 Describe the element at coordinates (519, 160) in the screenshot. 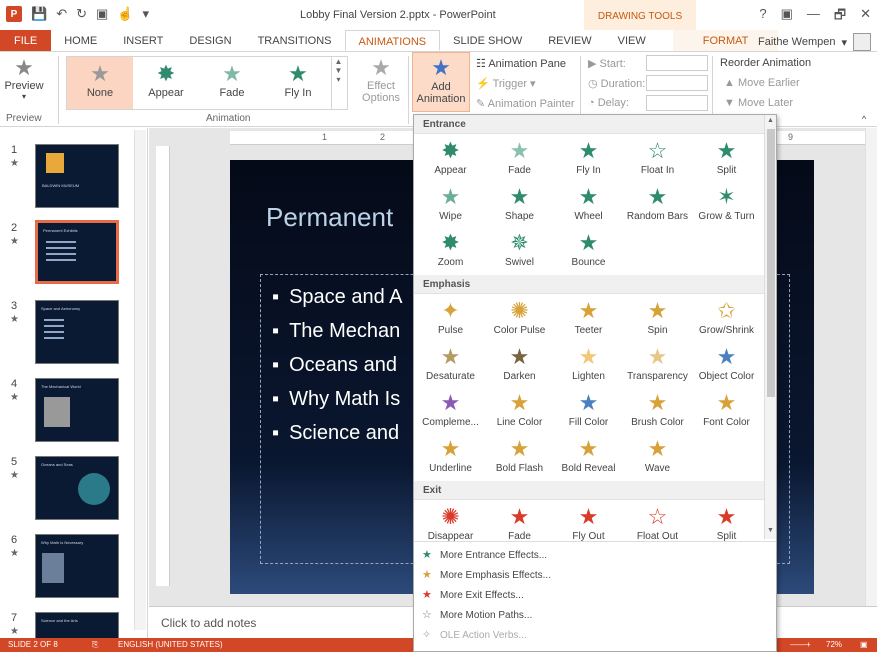

I see `effect-fade: ★ Fade` at that location.